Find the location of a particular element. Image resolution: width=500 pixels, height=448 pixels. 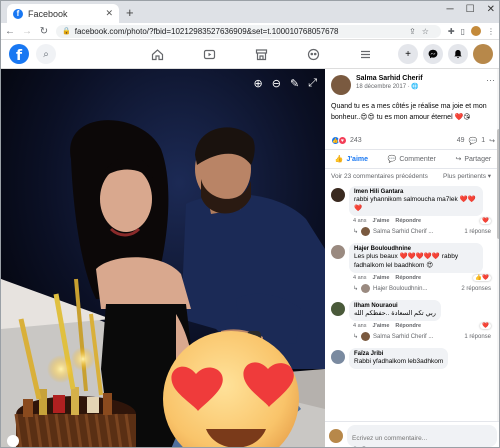

comment-reaction-badge: 👍❤️ is located at coordinates (482, 278).